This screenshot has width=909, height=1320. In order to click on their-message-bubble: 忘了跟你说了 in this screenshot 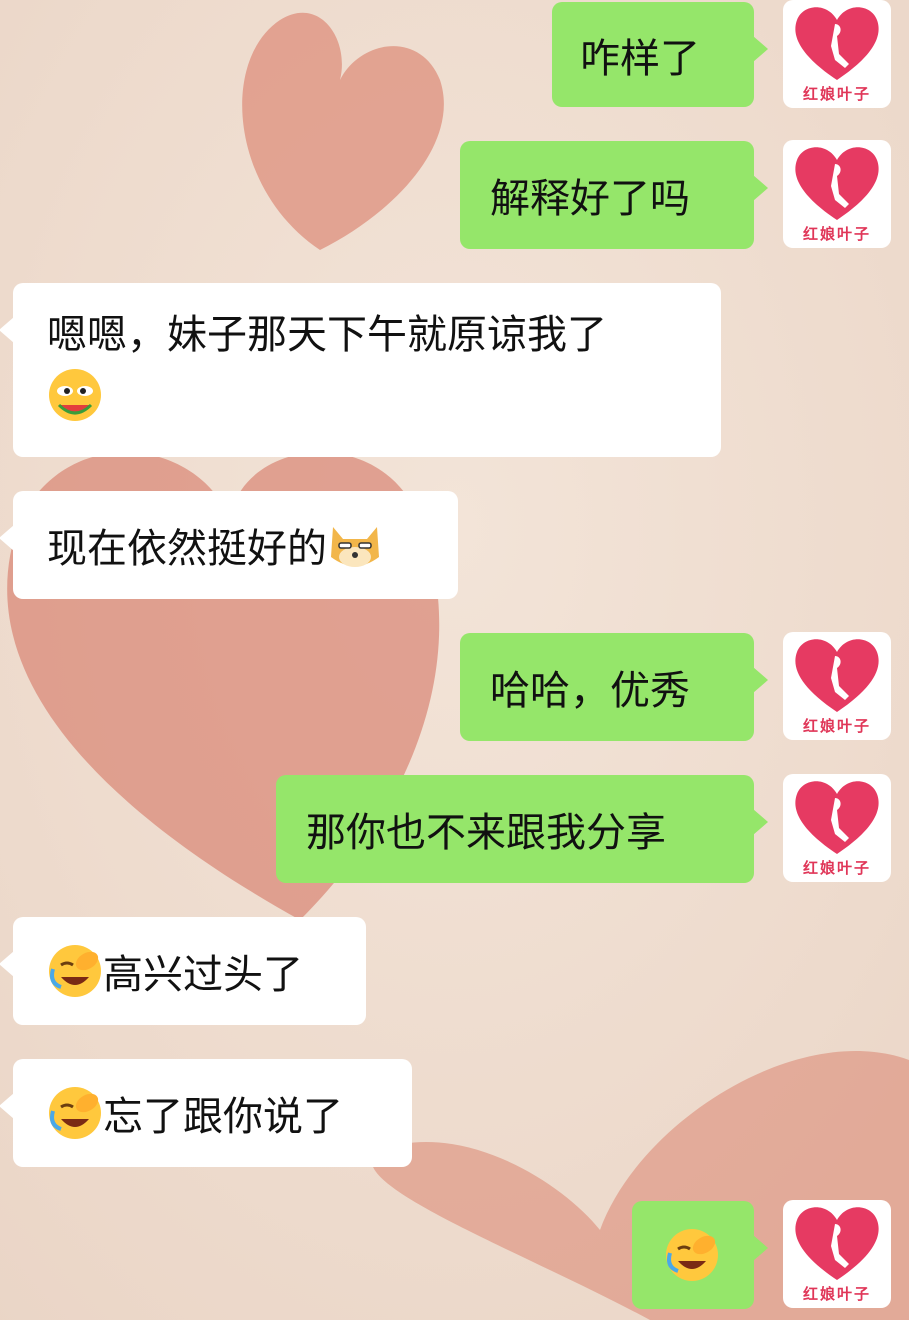, I will do `click(206, 1113)`.